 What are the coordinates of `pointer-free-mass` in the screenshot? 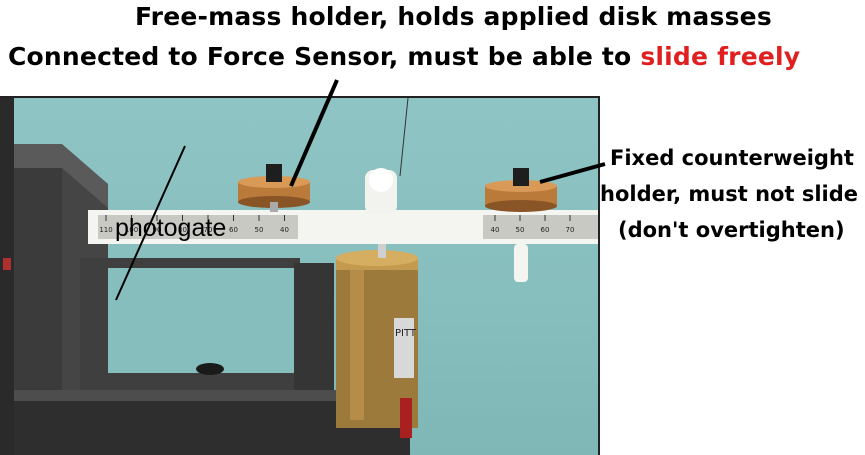 It's located at (314, 133).